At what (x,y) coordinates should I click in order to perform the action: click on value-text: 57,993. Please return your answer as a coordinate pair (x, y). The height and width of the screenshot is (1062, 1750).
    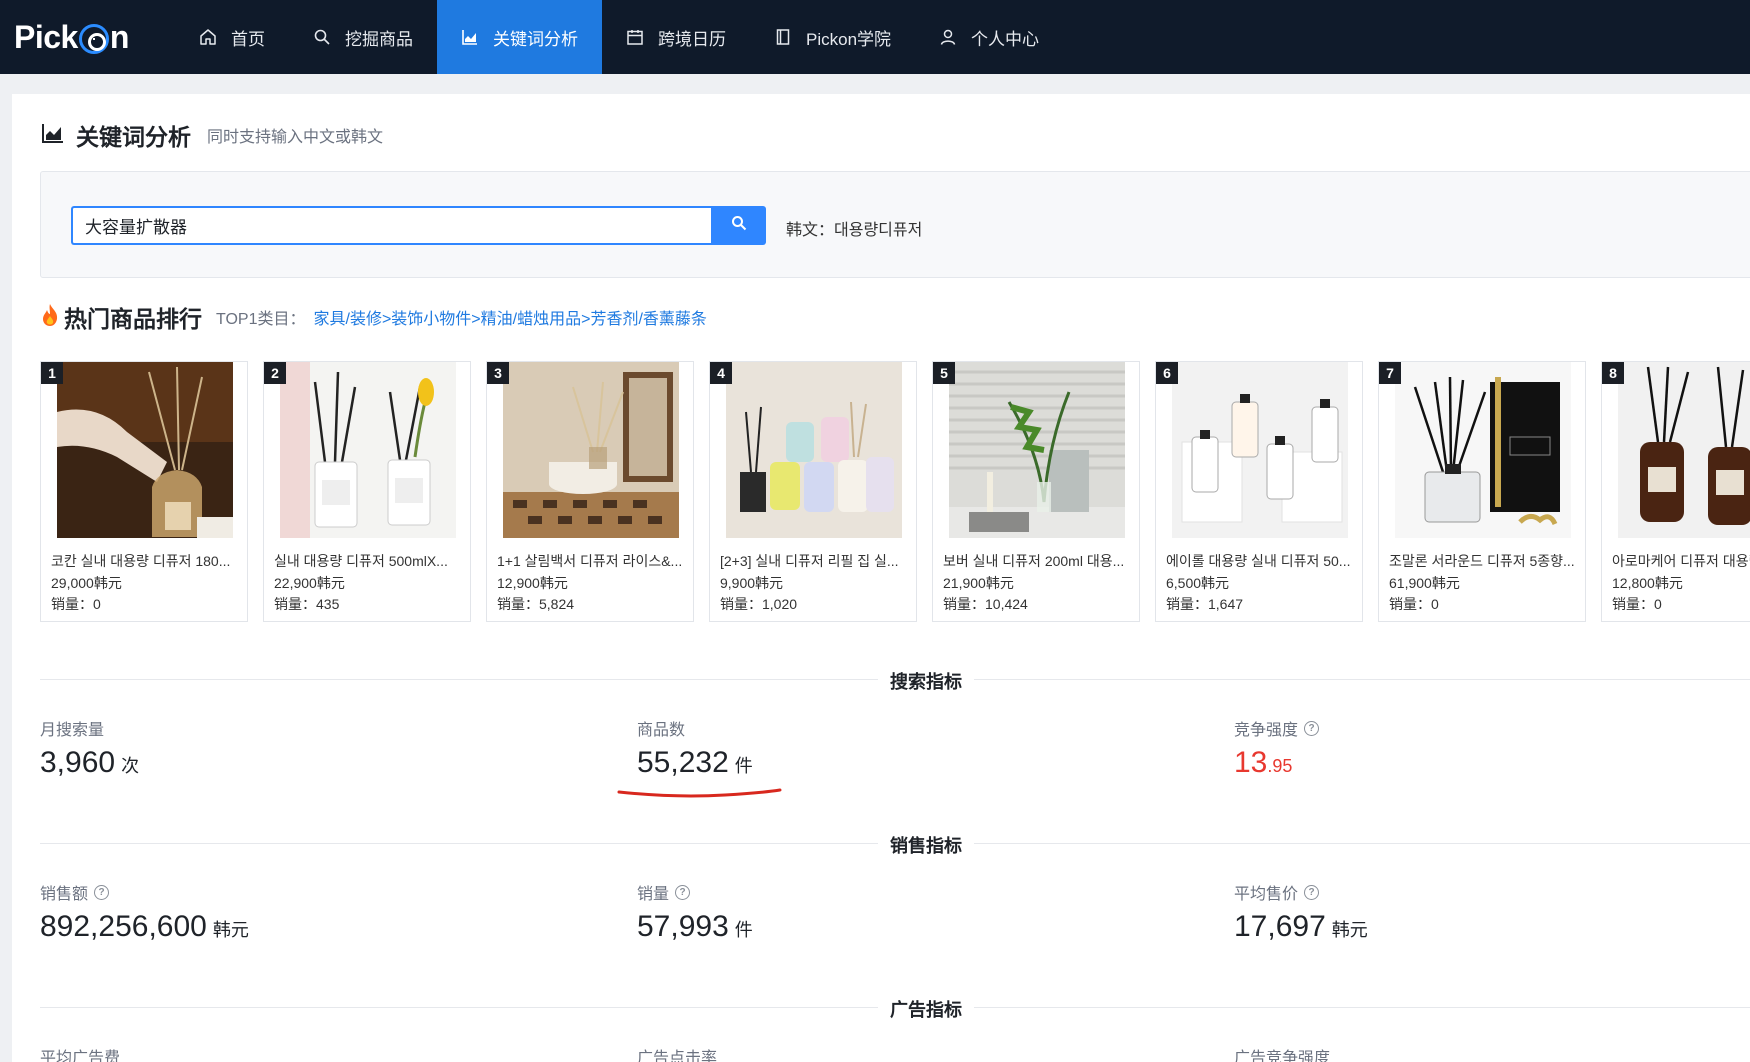
    Looking at the image, I should click on (683, 926).